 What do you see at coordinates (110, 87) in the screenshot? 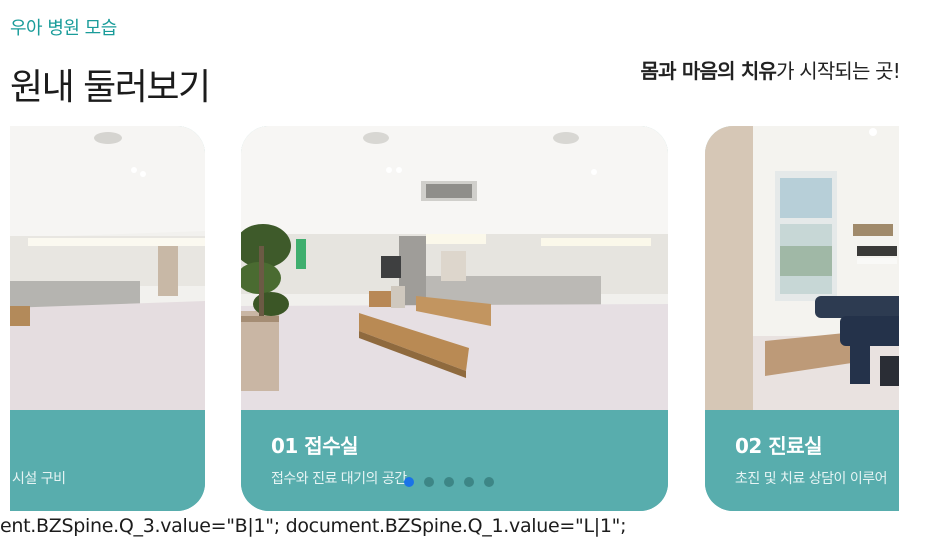
I see `page-title: 원내 둘러보기` at bounding box center [110, 87].